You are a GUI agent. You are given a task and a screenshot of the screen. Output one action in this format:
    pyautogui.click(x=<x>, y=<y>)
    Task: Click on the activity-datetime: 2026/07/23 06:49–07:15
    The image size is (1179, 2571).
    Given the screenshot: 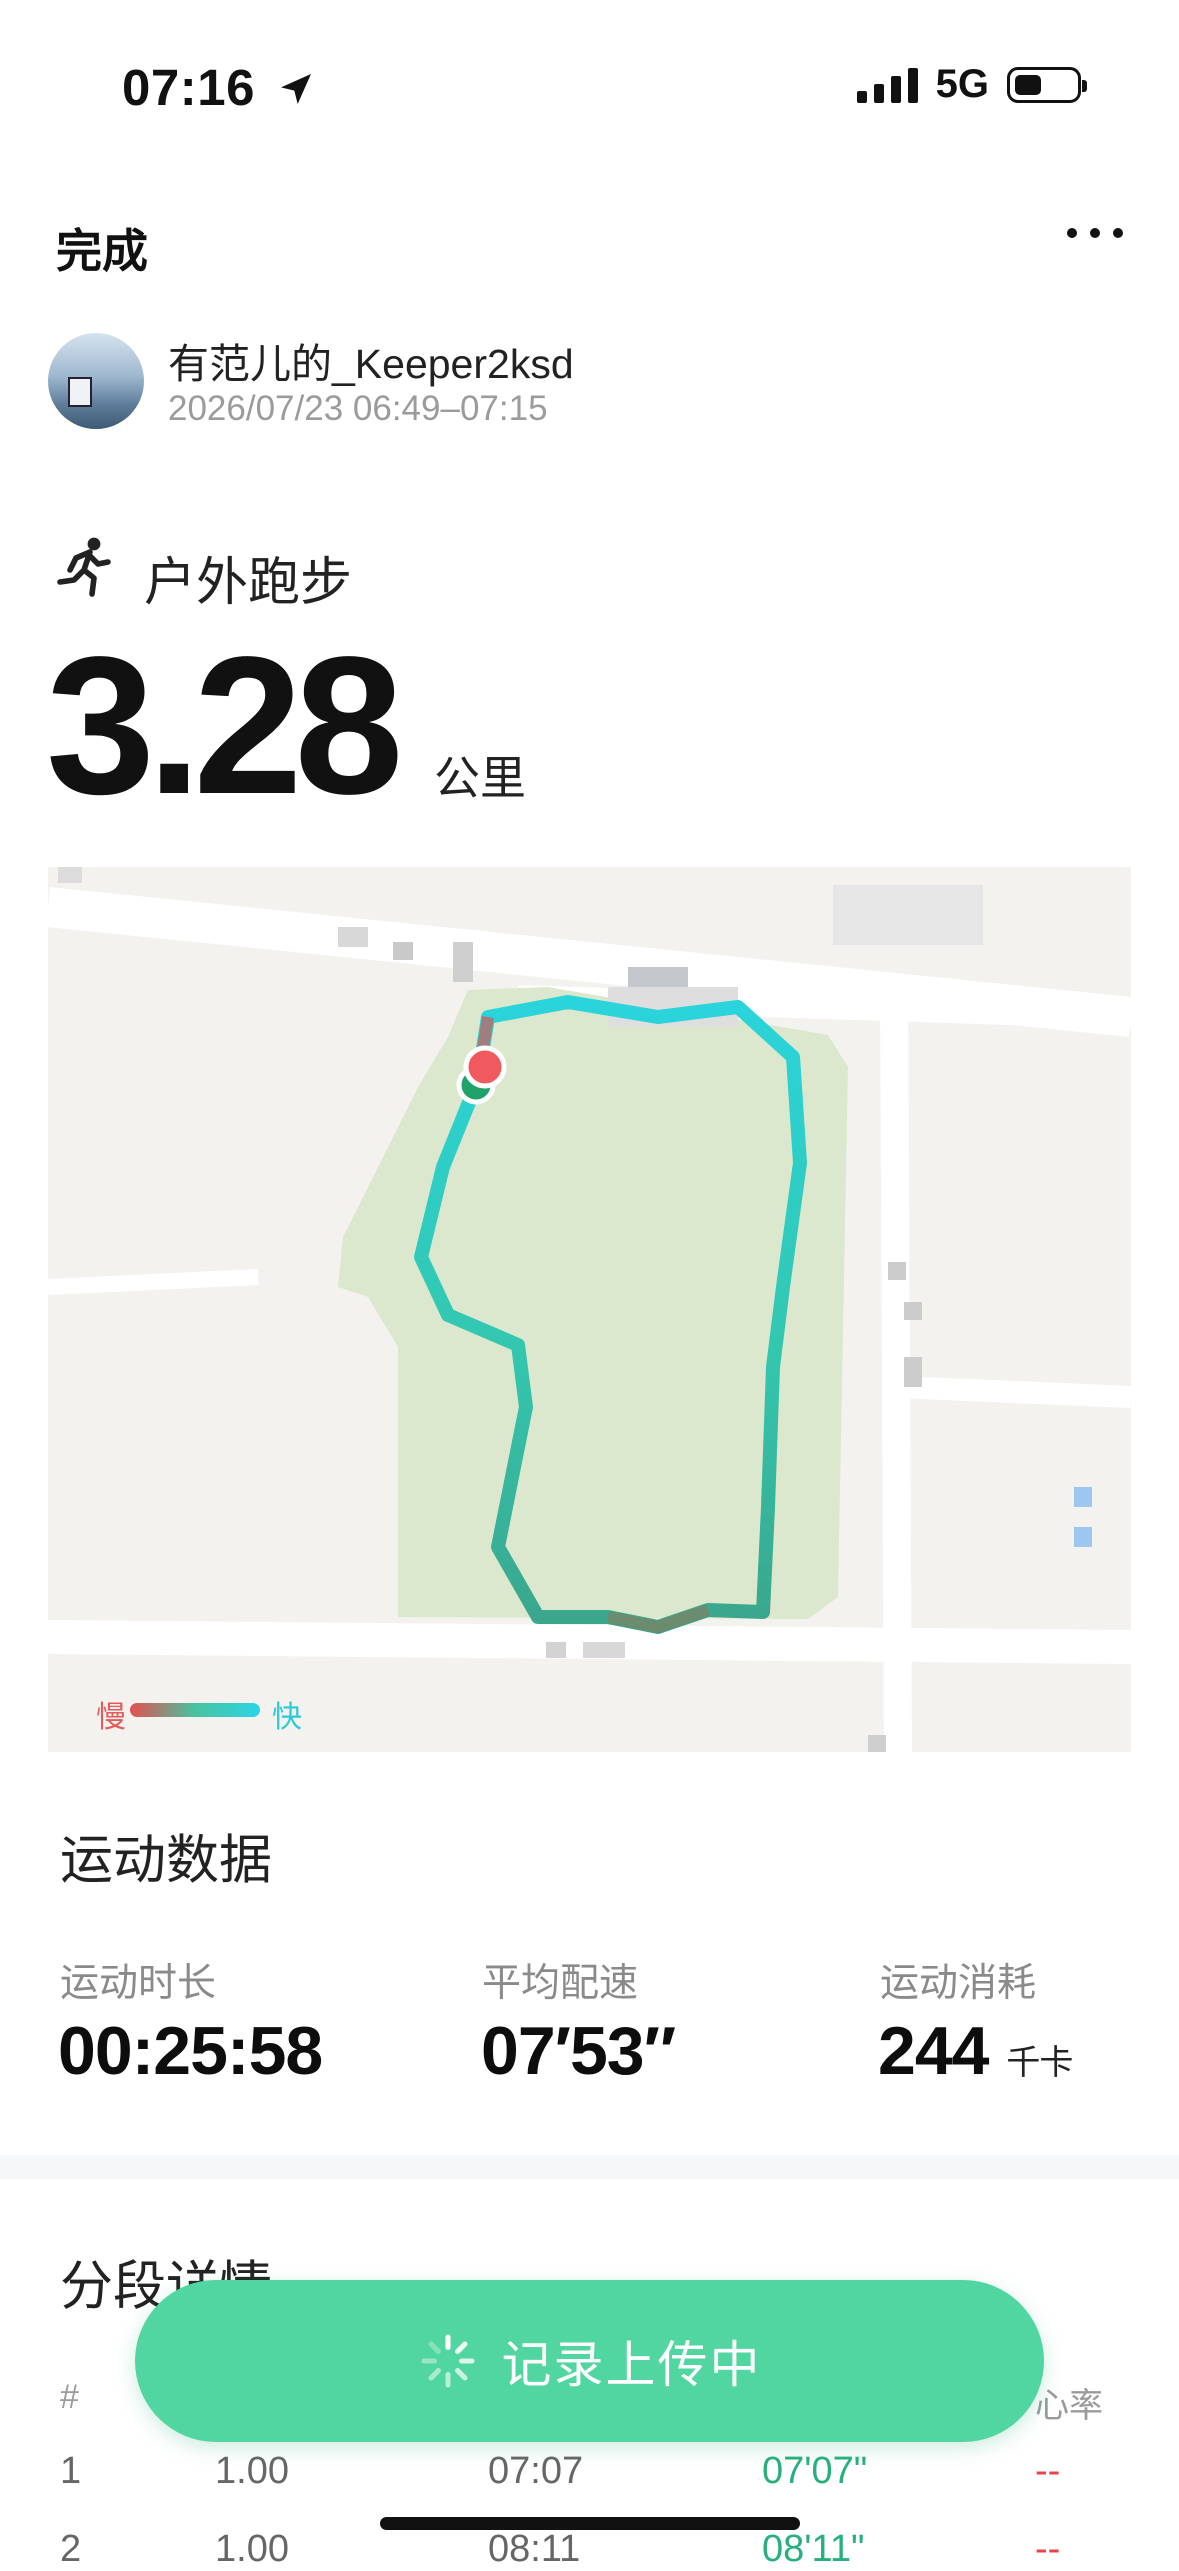 What is the action you would take?
    pyautogui.click(x=358, y=408)
    